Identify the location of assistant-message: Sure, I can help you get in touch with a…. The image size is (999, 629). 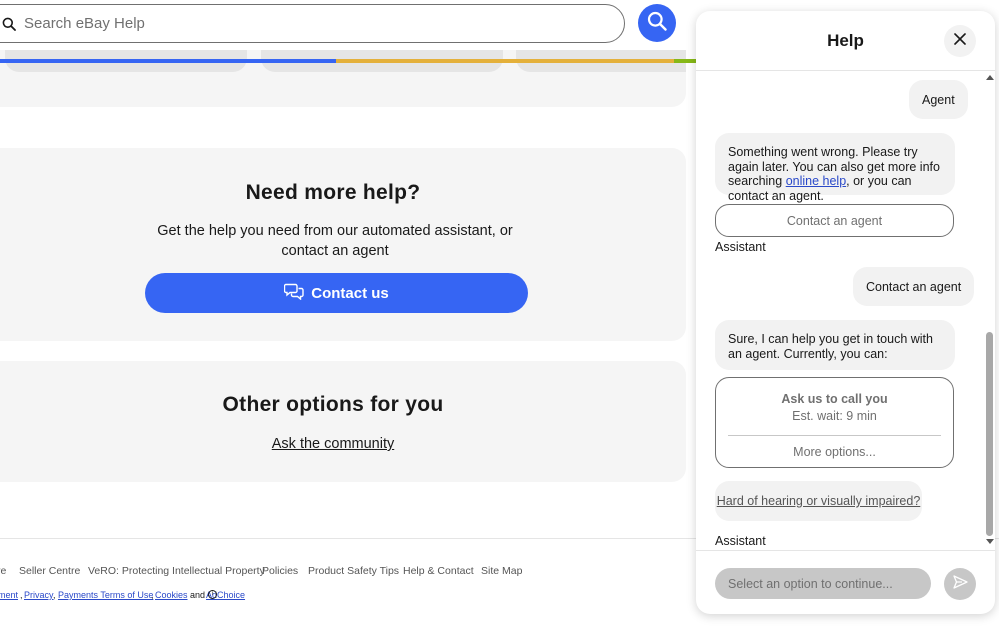
(835, 345).